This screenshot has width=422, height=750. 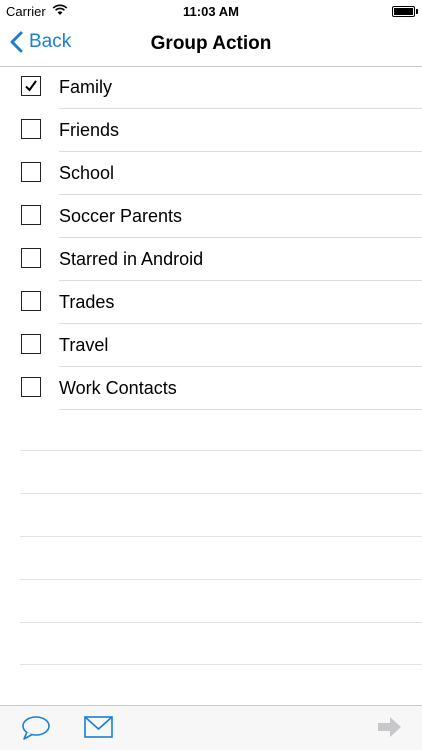 What do you see at coordinates (211, 727) in the screenshot?
I see `bottom-toolbar` at bounding box center [211, 727].